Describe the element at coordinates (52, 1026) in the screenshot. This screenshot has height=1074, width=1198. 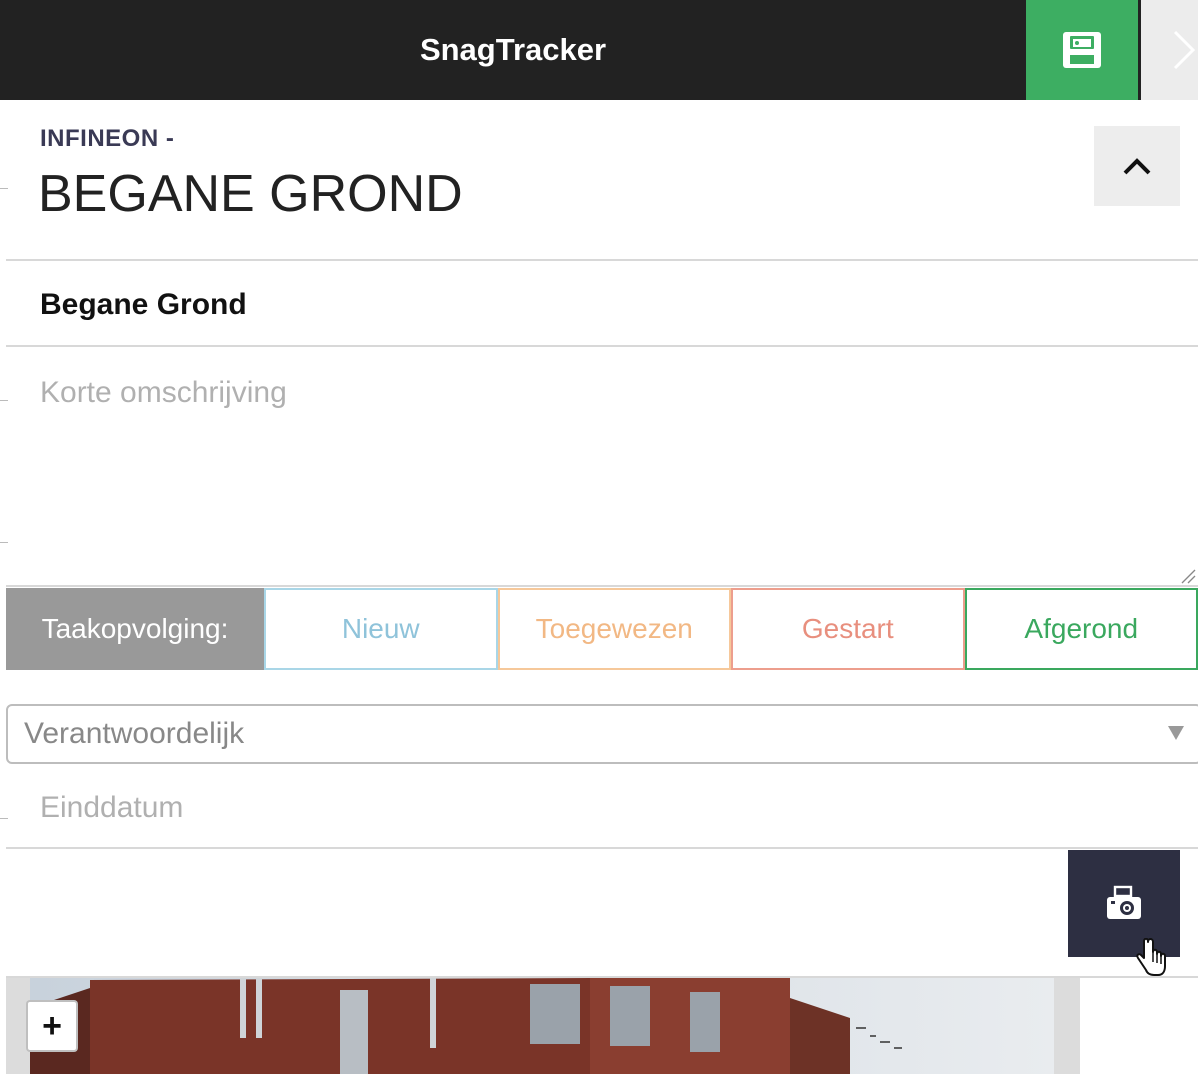
I see `zoom-in-button: +` at that location.